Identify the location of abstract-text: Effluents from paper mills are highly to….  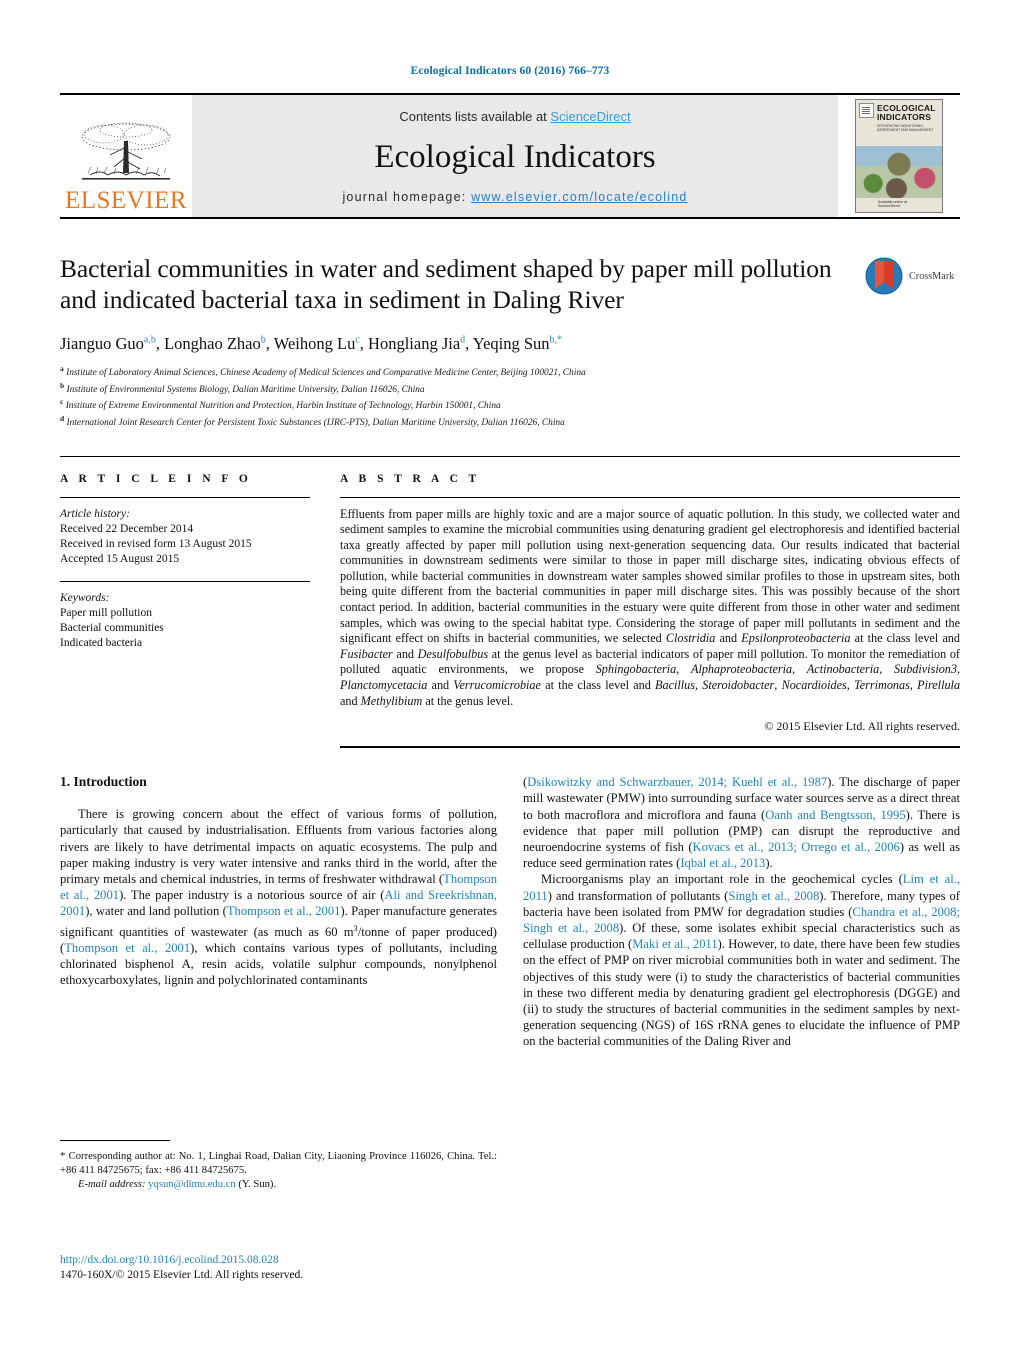
(650, 607).